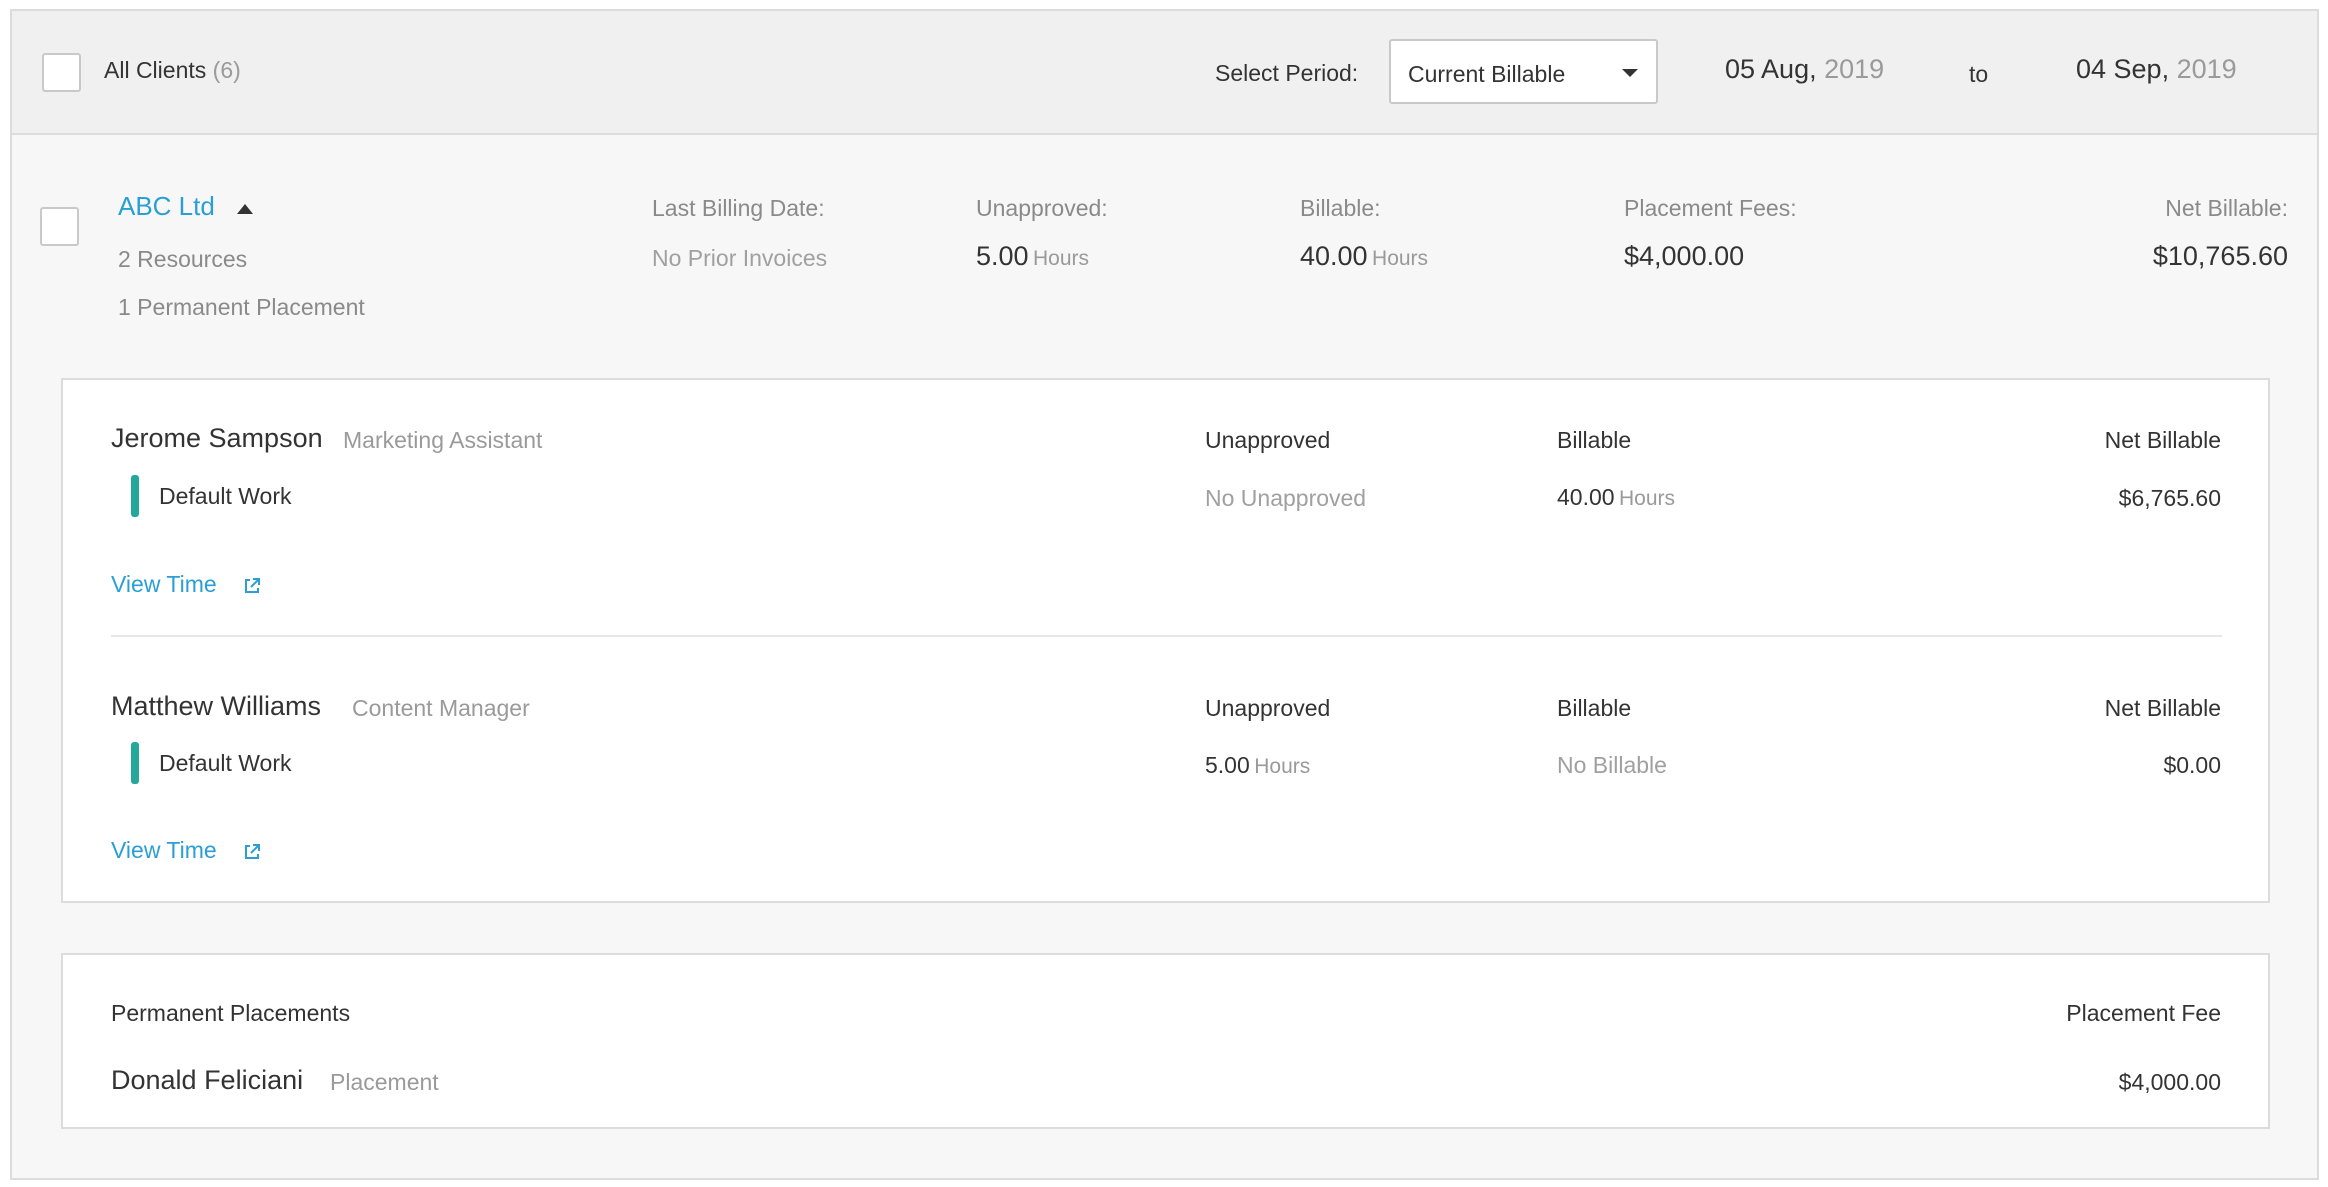 The height and width of the screenshot is (1187, 2328). What do you see at coordinates (2169, 498) in the screenshot?
I see `net-billable-amount: $6,765.60` at bounding box center [2169, 498].